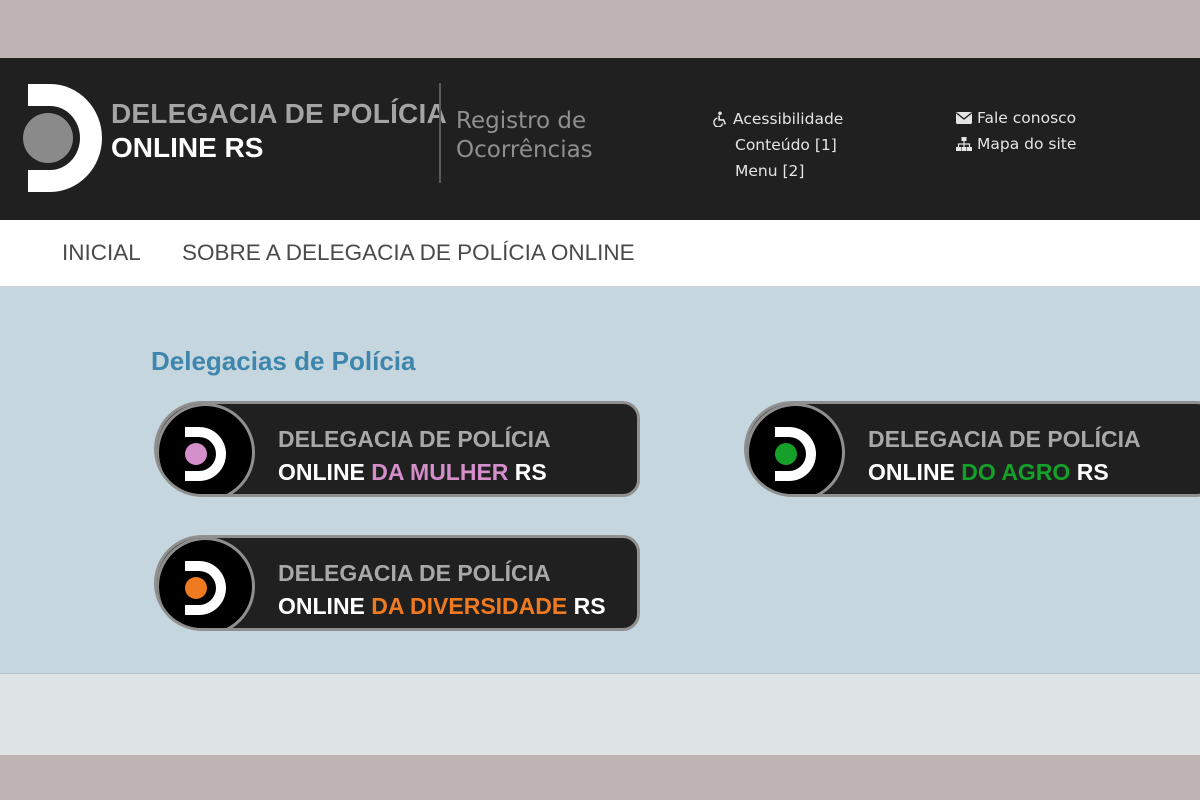 The width and height of the screenshot is (1200, 800). I want to click on delegacia-line2: ONLINE DA DIVERSIDADE RS, so click(442, 606).